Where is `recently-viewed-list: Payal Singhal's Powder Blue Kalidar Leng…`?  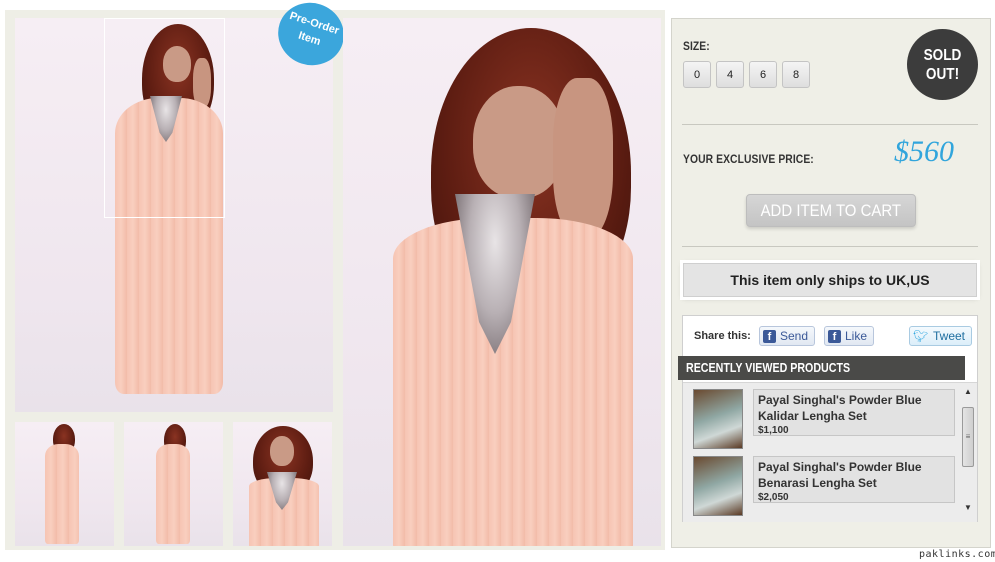
recently-viewed-list: Payal Singhal's Powder Blue Kalidar Leng… is located at coordinates (830, 452).